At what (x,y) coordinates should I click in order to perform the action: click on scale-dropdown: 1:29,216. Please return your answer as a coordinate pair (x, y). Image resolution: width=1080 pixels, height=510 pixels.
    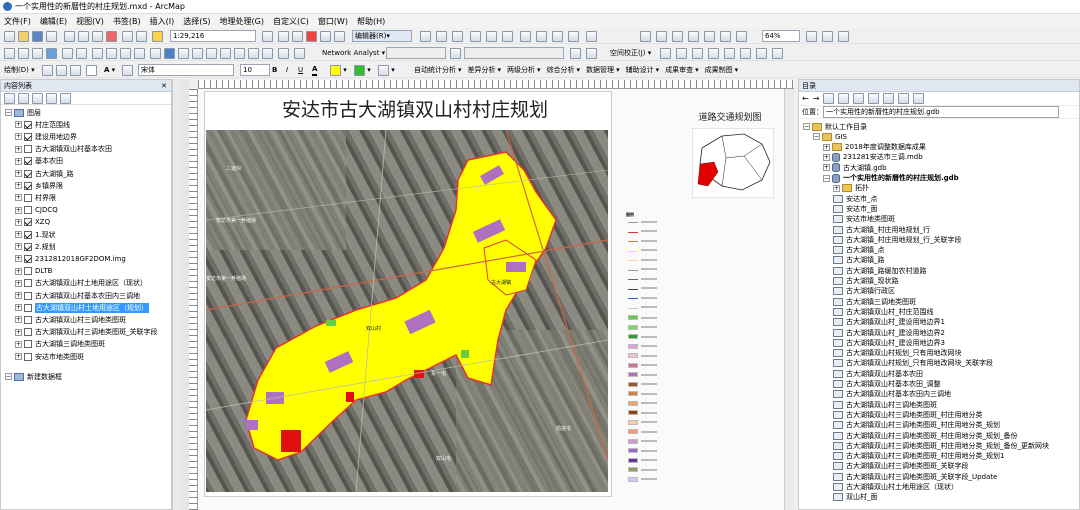
    Looking at the image, I should click on (213, 36).